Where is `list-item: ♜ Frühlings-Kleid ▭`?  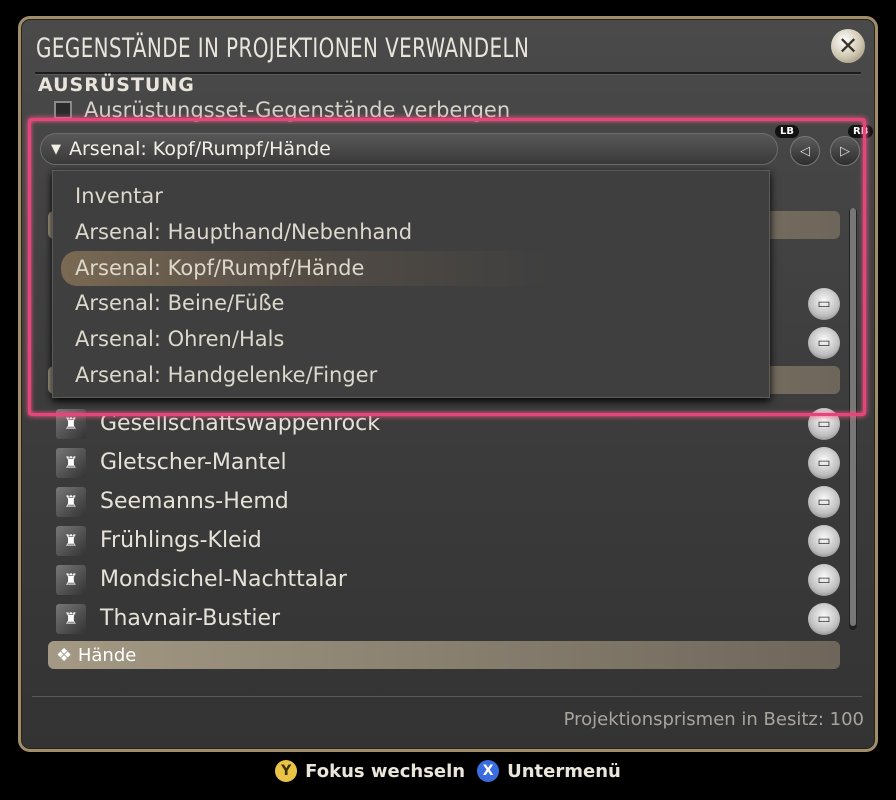
list-item: ♜ Frühlings-Kleid ▭ is located at coordinates (448, 540).